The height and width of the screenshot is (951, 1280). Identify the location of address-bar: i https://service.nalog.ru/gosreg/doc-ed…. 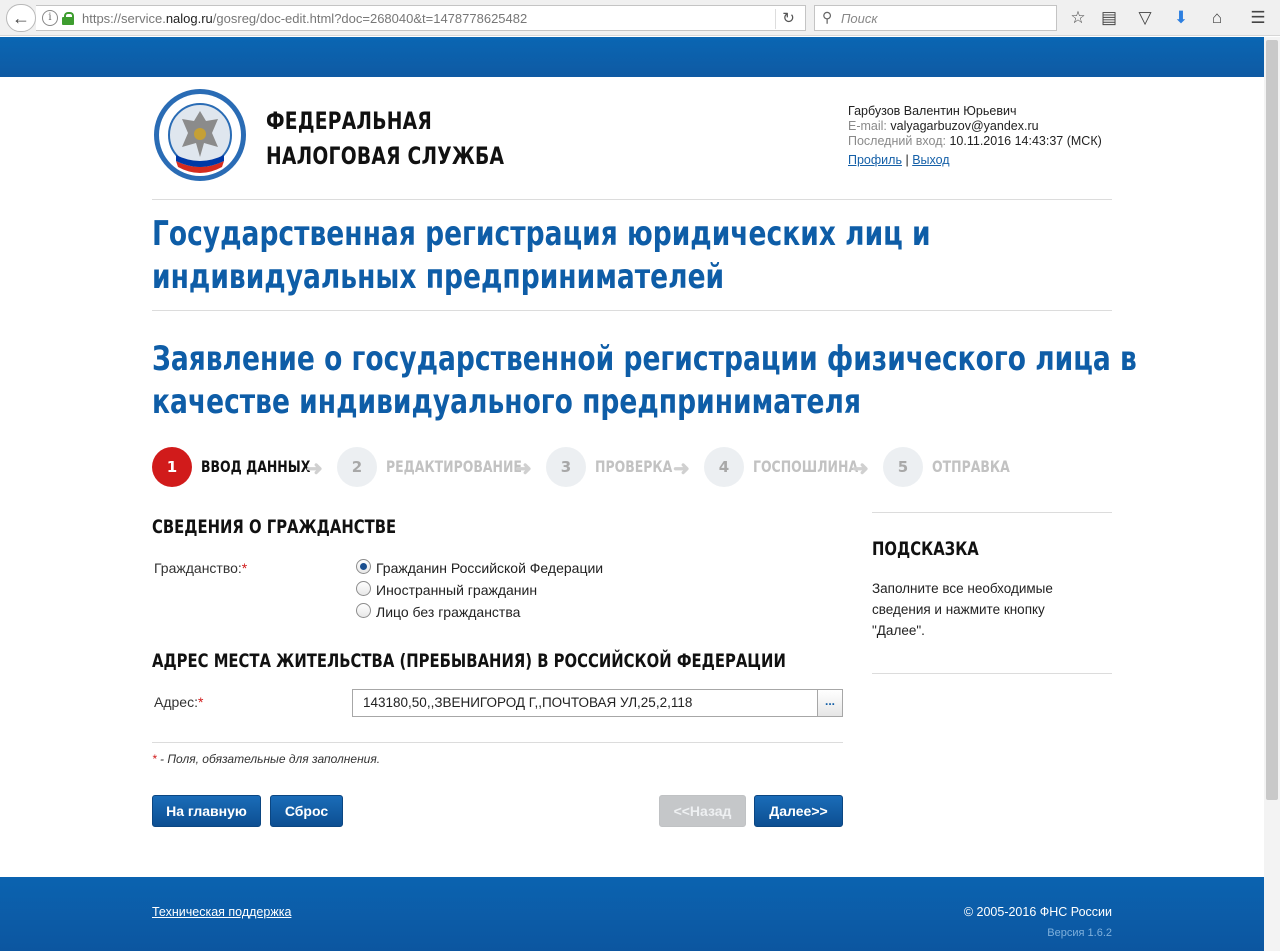
(421, 18).